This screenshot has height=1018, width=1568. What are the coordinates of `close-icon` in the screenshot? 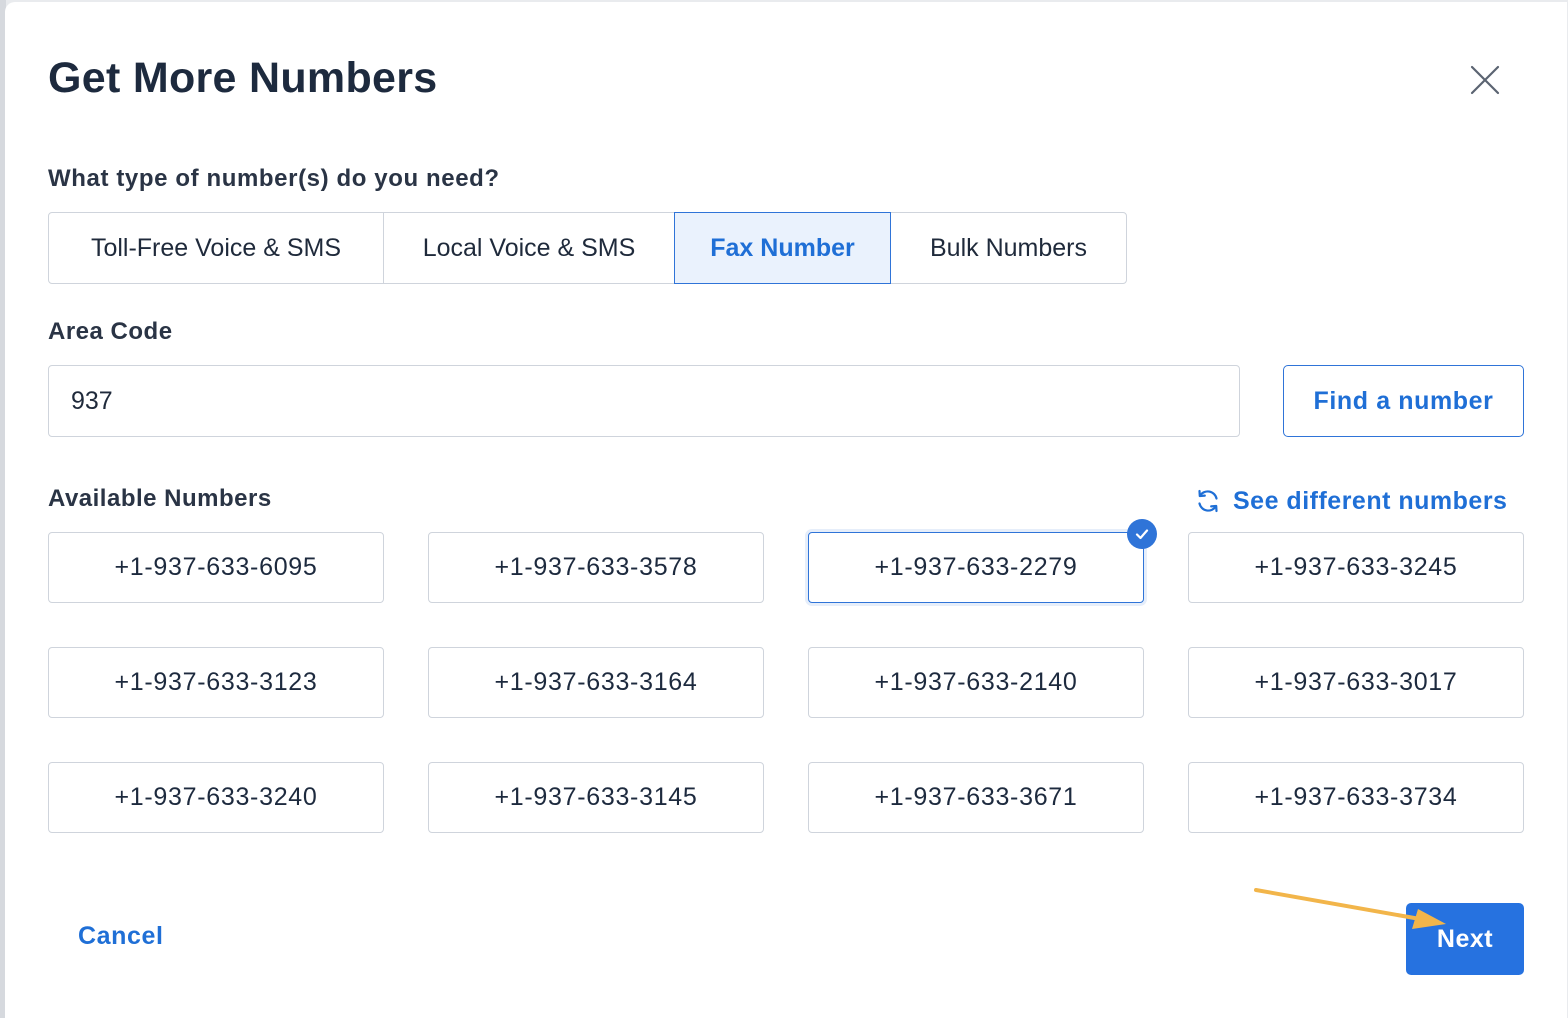 It's located at (1485, 80).